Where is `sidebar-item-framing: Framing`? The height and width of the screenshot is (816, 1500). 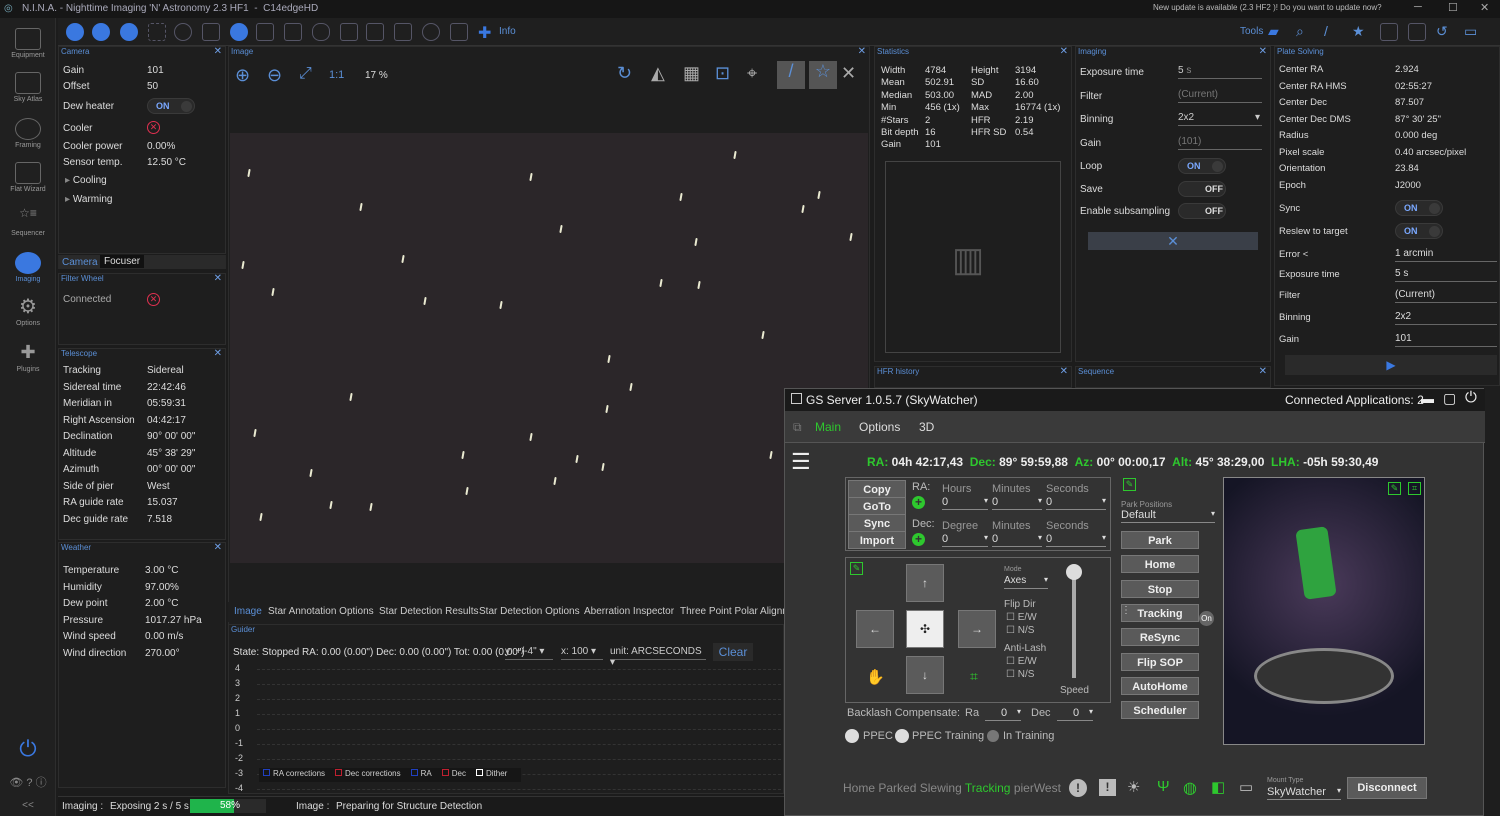 sidebar-item-framing: Framing is located at coordinates (28, 133).